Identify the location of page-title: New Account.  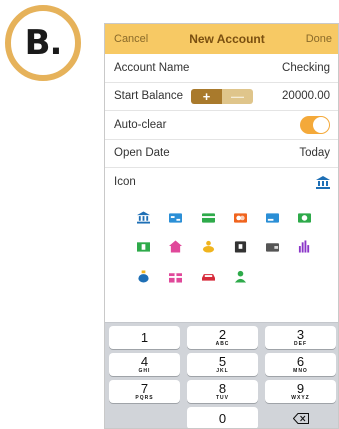
(227, 39).